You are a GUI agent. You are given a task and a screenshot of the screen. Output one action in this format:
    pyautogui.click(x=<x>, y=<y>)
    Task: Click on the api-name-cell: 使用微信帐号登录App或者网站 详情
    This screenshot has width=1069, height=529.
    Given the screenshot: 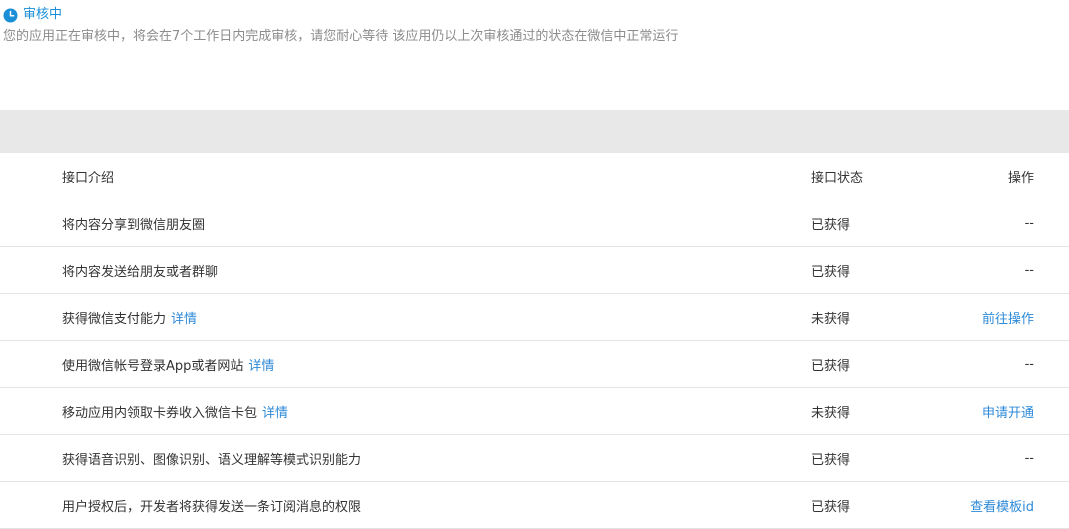 What is the action you would take?
    pyautogui.click(x=168, y=364)
    